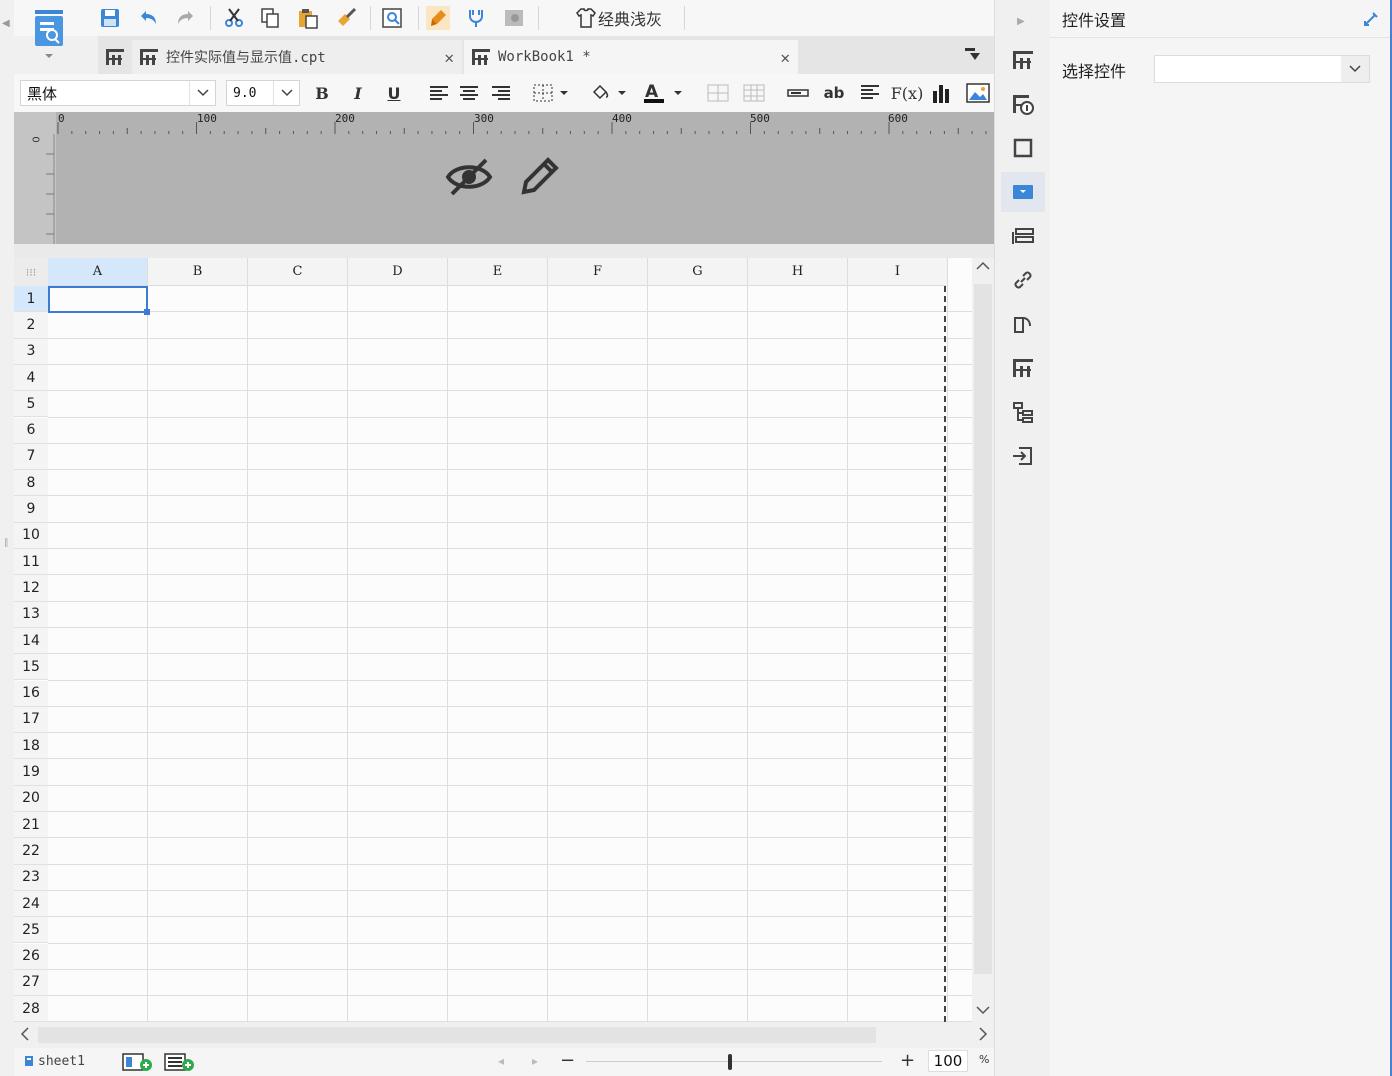 This screenshot has width=1392, height=1076. I want to click on row-header: 14, so click(31, 641).